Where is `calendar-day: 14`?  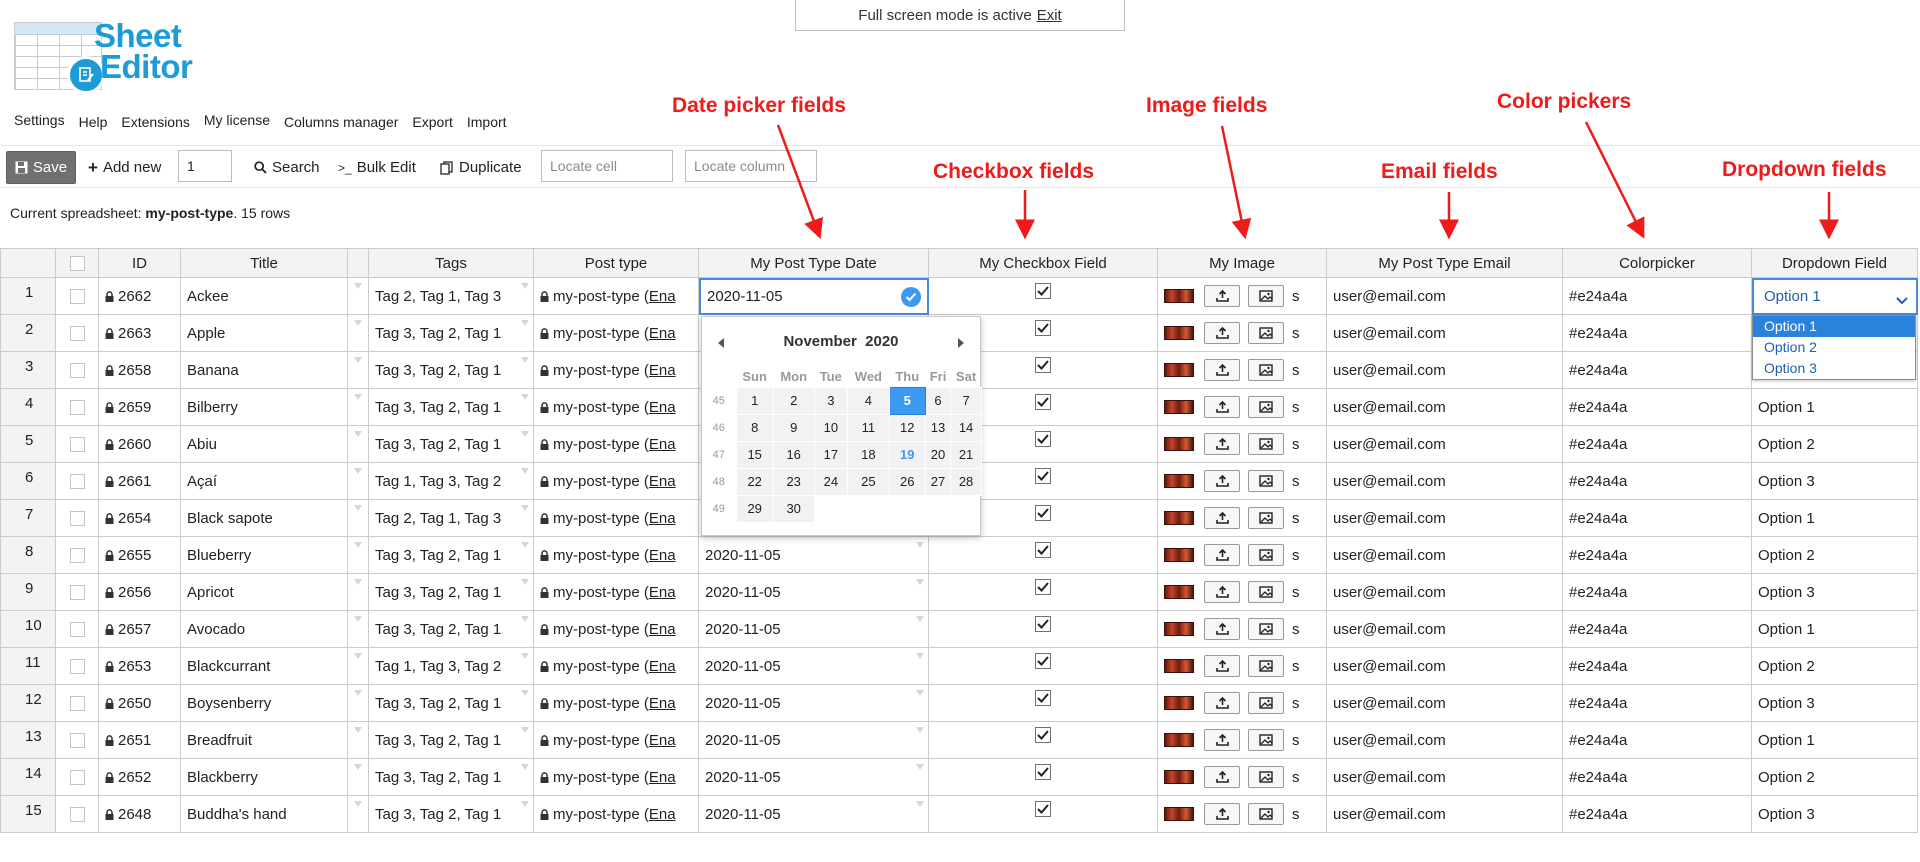
calendar-day: 14 is located at coordinates (966, 427).